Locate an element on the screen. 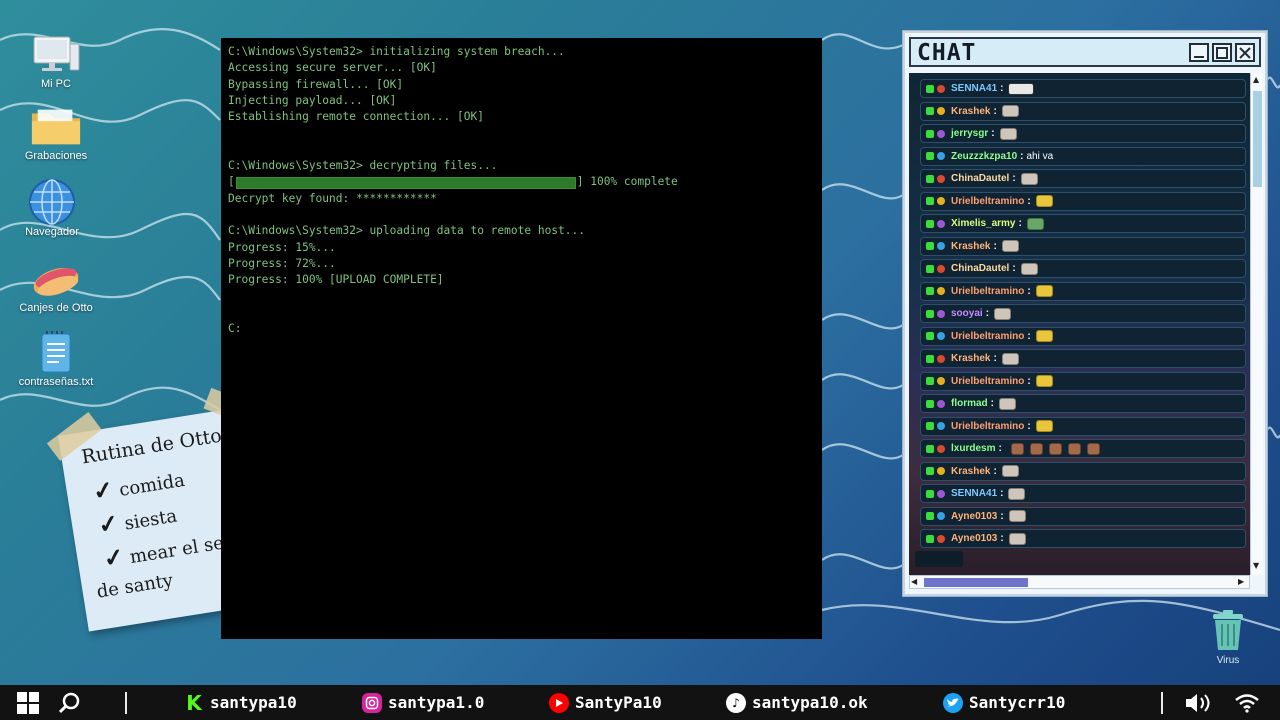  scroll-up-arrow-icon: ▲ is located at coordinates (1256, 80).